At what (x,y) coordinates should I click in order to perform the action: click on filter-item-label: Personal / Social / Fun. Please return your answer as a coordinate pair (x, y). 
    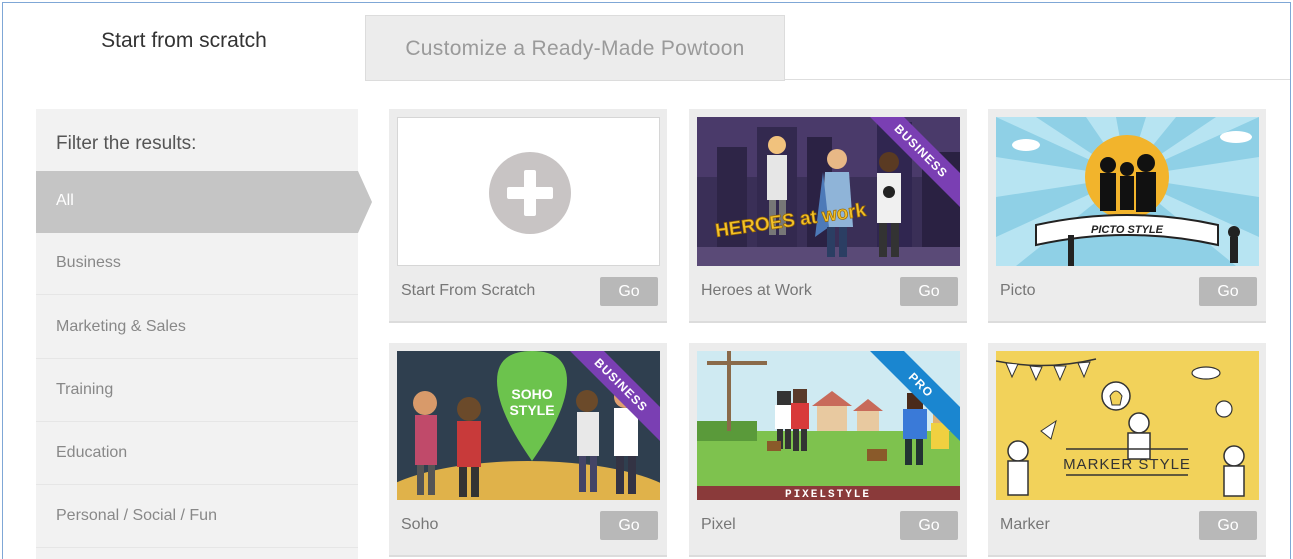
    Looking at the image, I should click on (136, 515).